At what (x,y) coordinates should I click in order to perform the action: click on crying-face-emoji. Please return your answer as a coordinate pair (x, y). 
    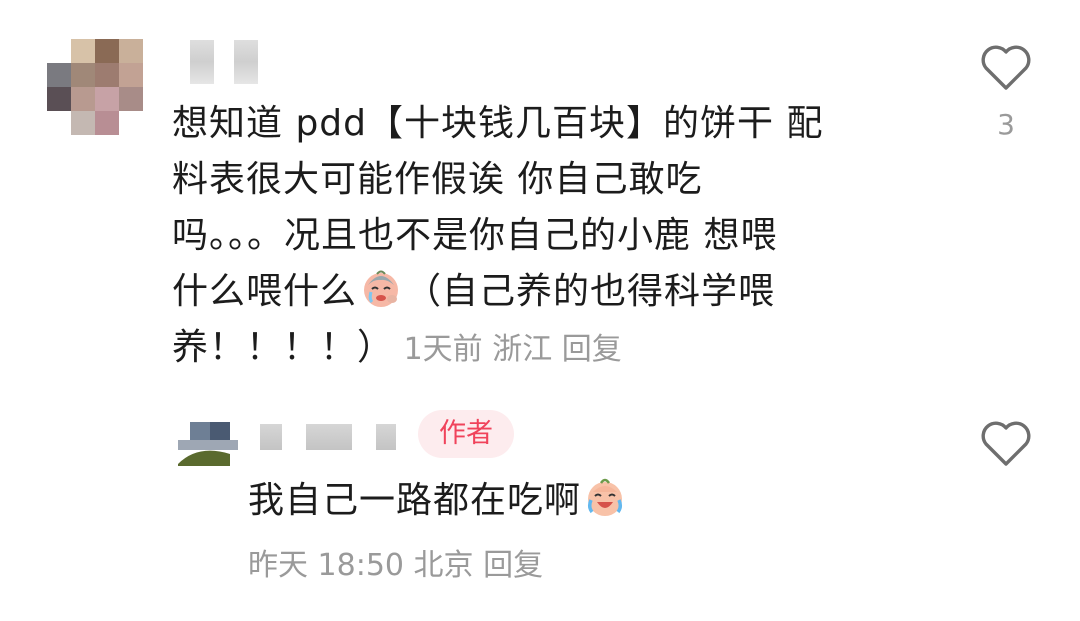
    Looking at the image, I should click on (381, 288).